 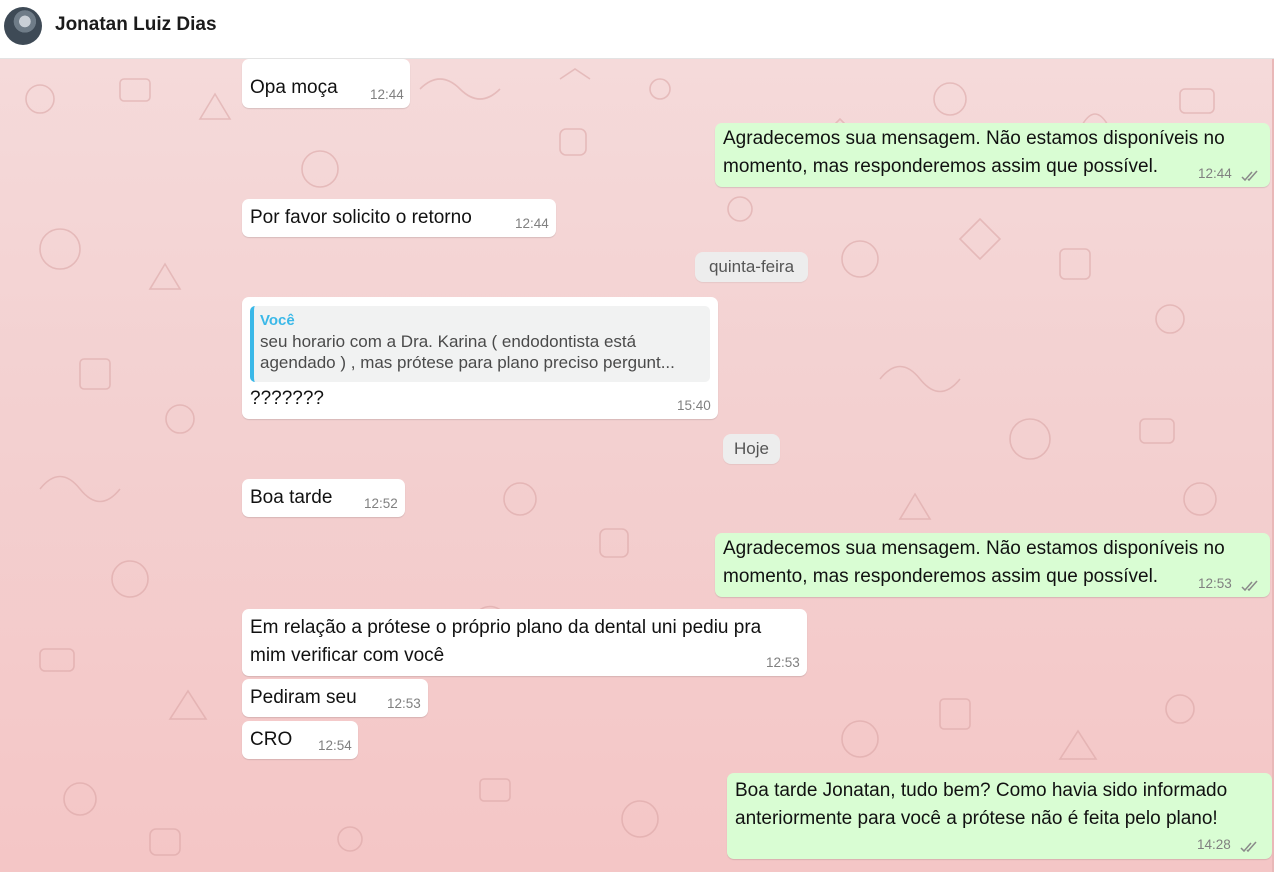 I want to click on message-text: Pediram seu, so click(x=303, y=697).